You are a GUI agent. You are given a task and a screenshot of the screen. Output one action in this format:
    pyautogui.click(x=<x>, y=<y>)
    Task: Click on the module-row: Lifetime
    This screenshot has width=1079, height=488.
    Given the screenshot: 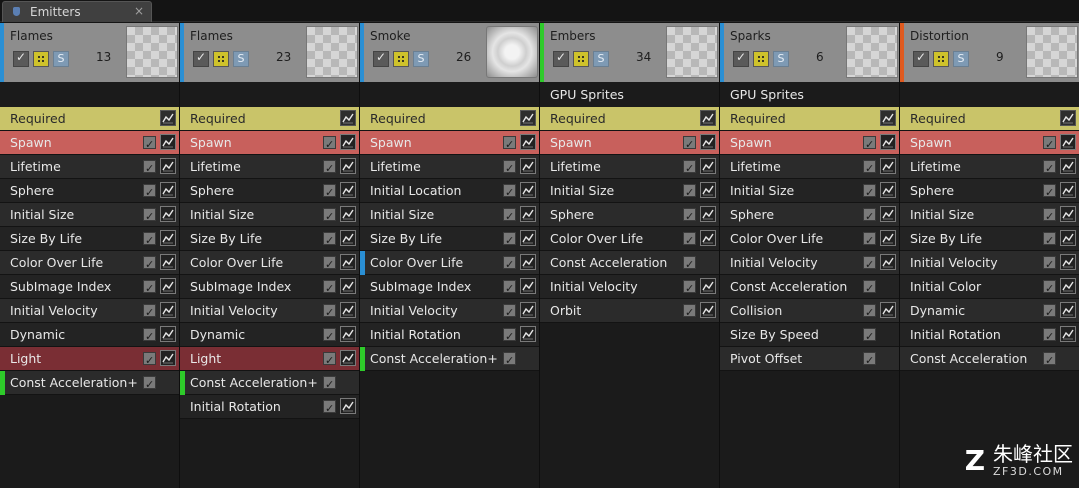 What is the action you would take?
    pyautogui.click(x=449, y=167)
    